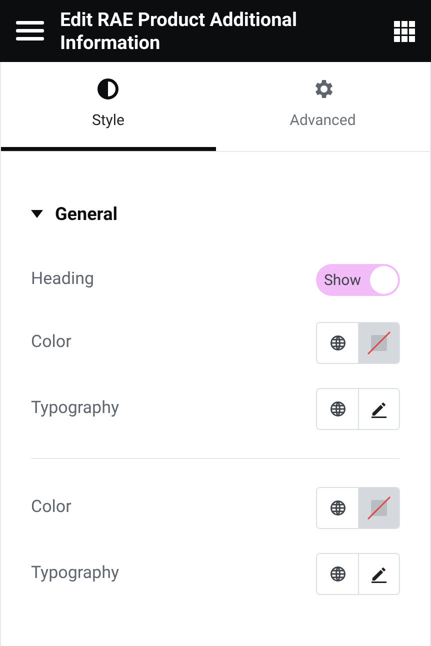 The image size is (431, 646). What do you see at coordinates (404, 31) in the screenshot?
I see `grid-icon` at bounding box center [404, 31].